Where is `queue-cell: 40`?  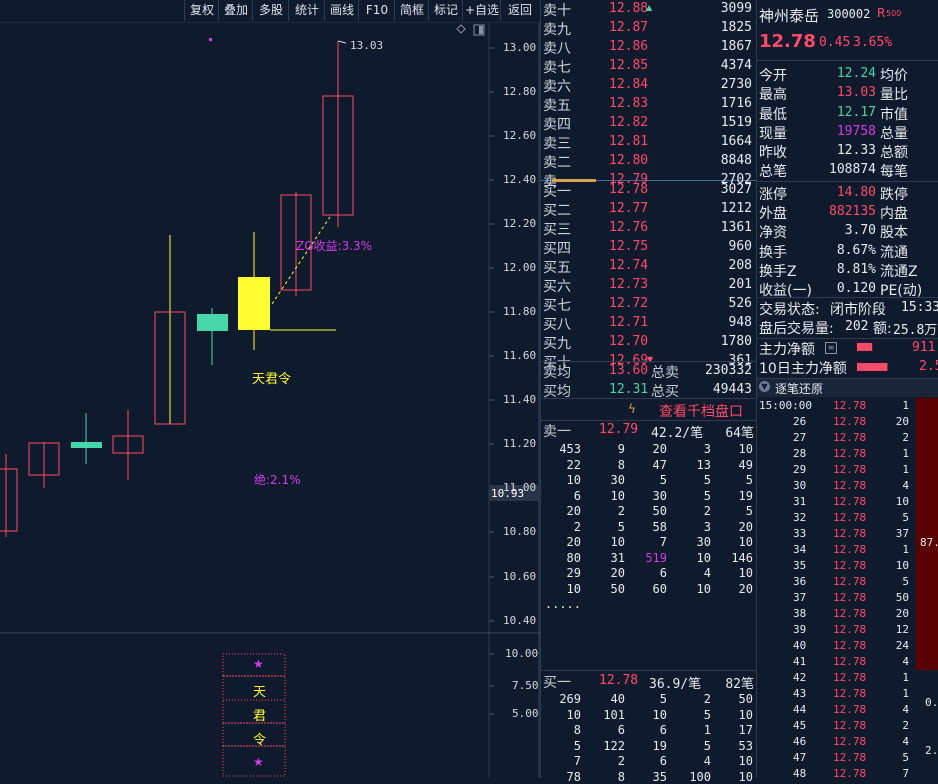
queue-cell: 40 is located at coordinates (617, 699).